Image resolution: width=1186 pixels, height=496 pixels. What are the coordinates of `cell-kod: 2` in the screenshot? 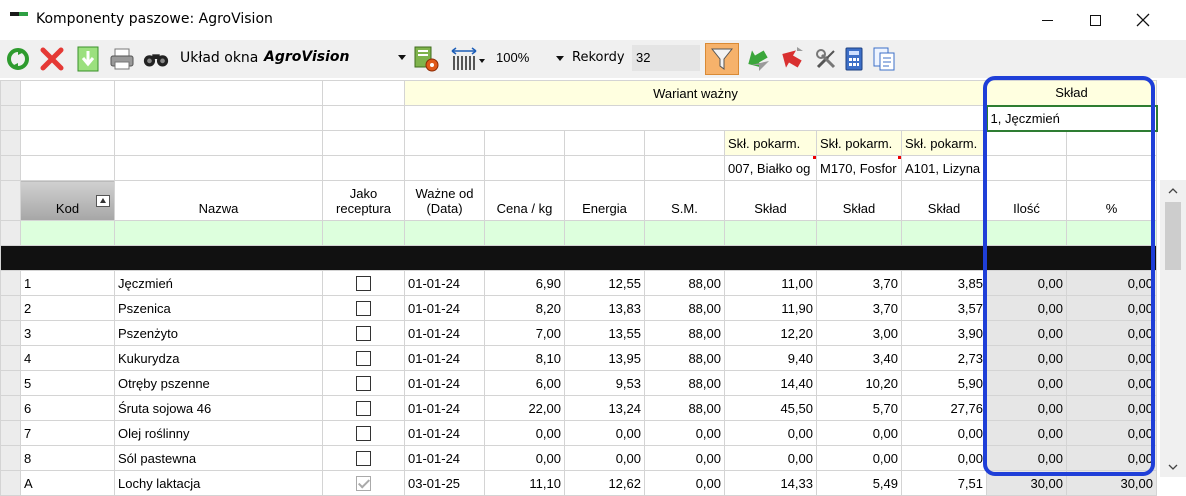 It's located at (67, 308).